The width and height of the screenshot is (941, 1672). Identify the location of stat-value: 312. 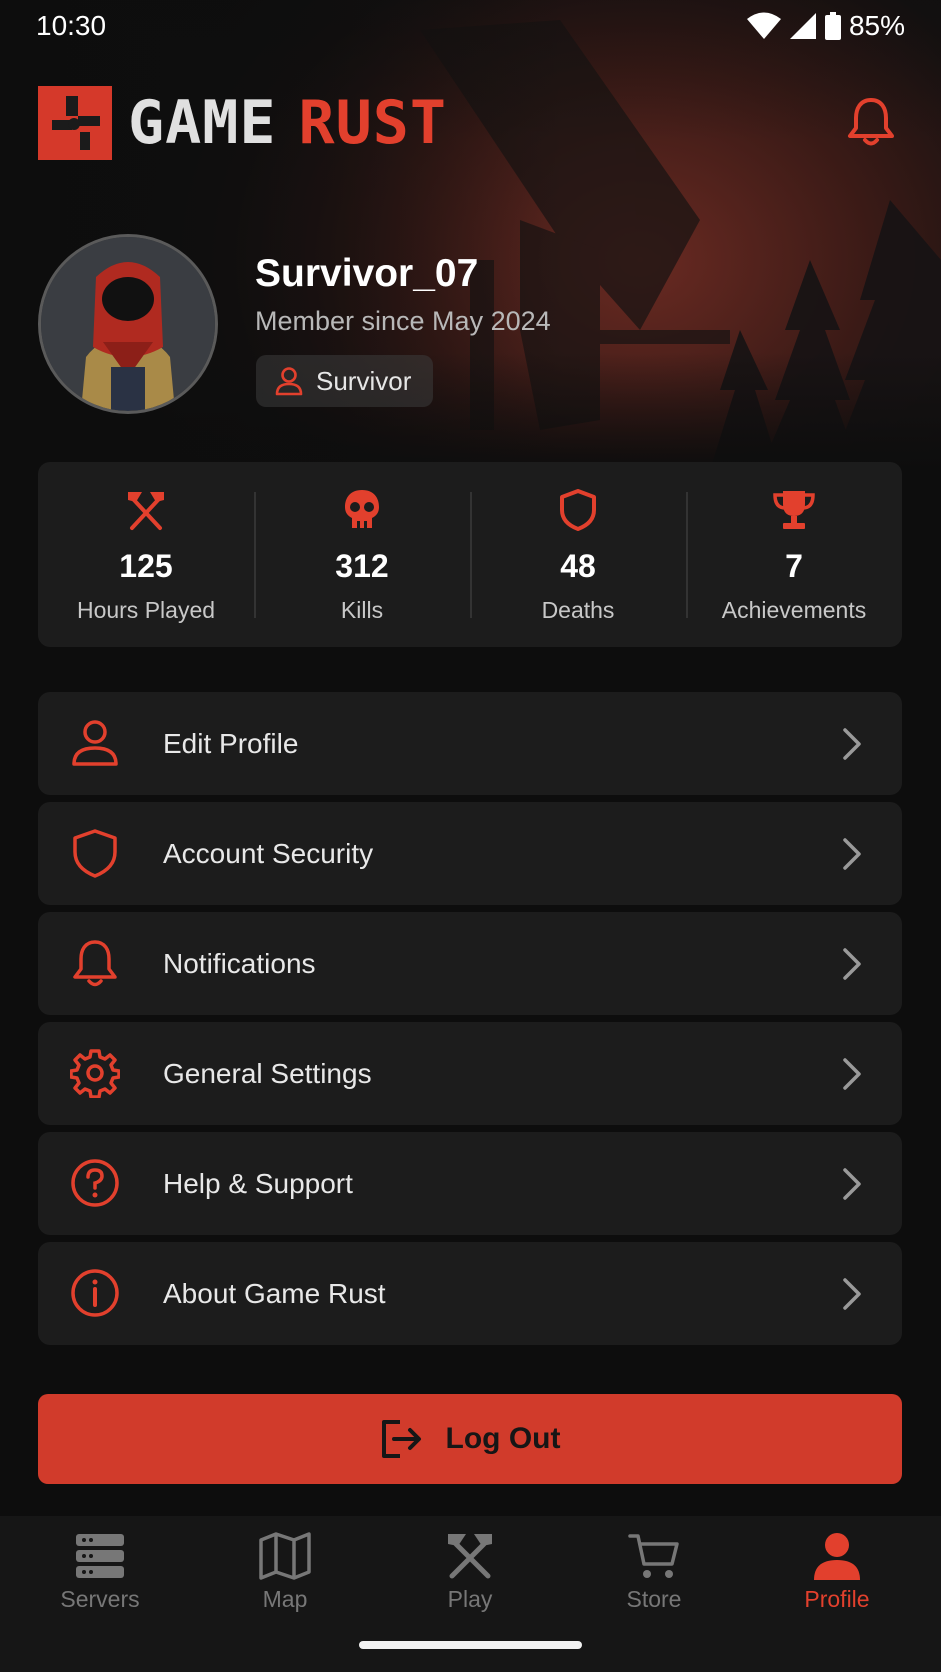
(362, 566).